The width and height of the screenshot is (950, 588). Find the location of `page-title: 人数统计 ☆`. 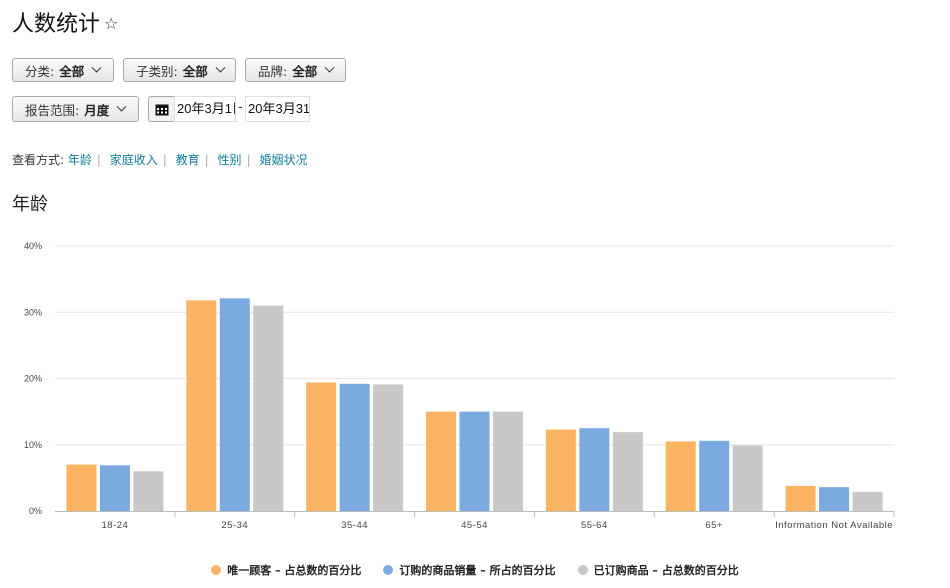

page-title: 人数统计 ☆ is located at coordinates (65, 22).